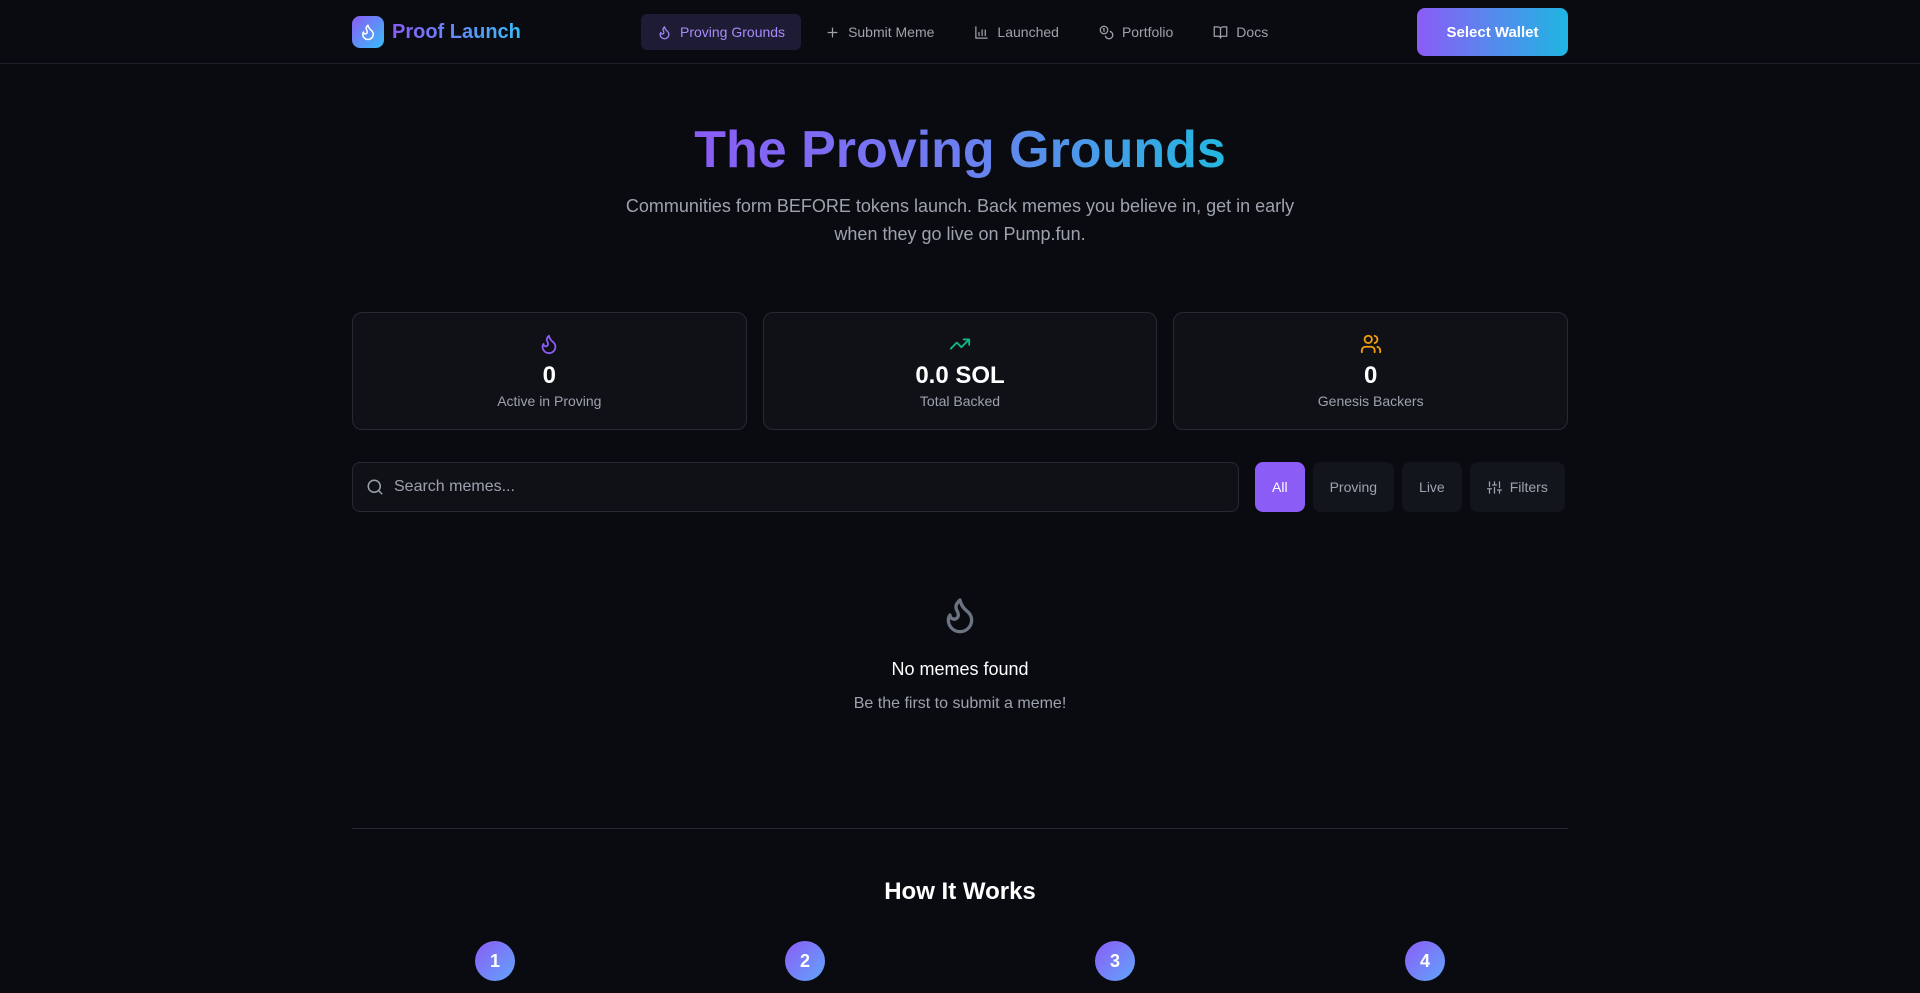 The image size is (1920, 993). I want to click on section-divider, so click(960, 828).